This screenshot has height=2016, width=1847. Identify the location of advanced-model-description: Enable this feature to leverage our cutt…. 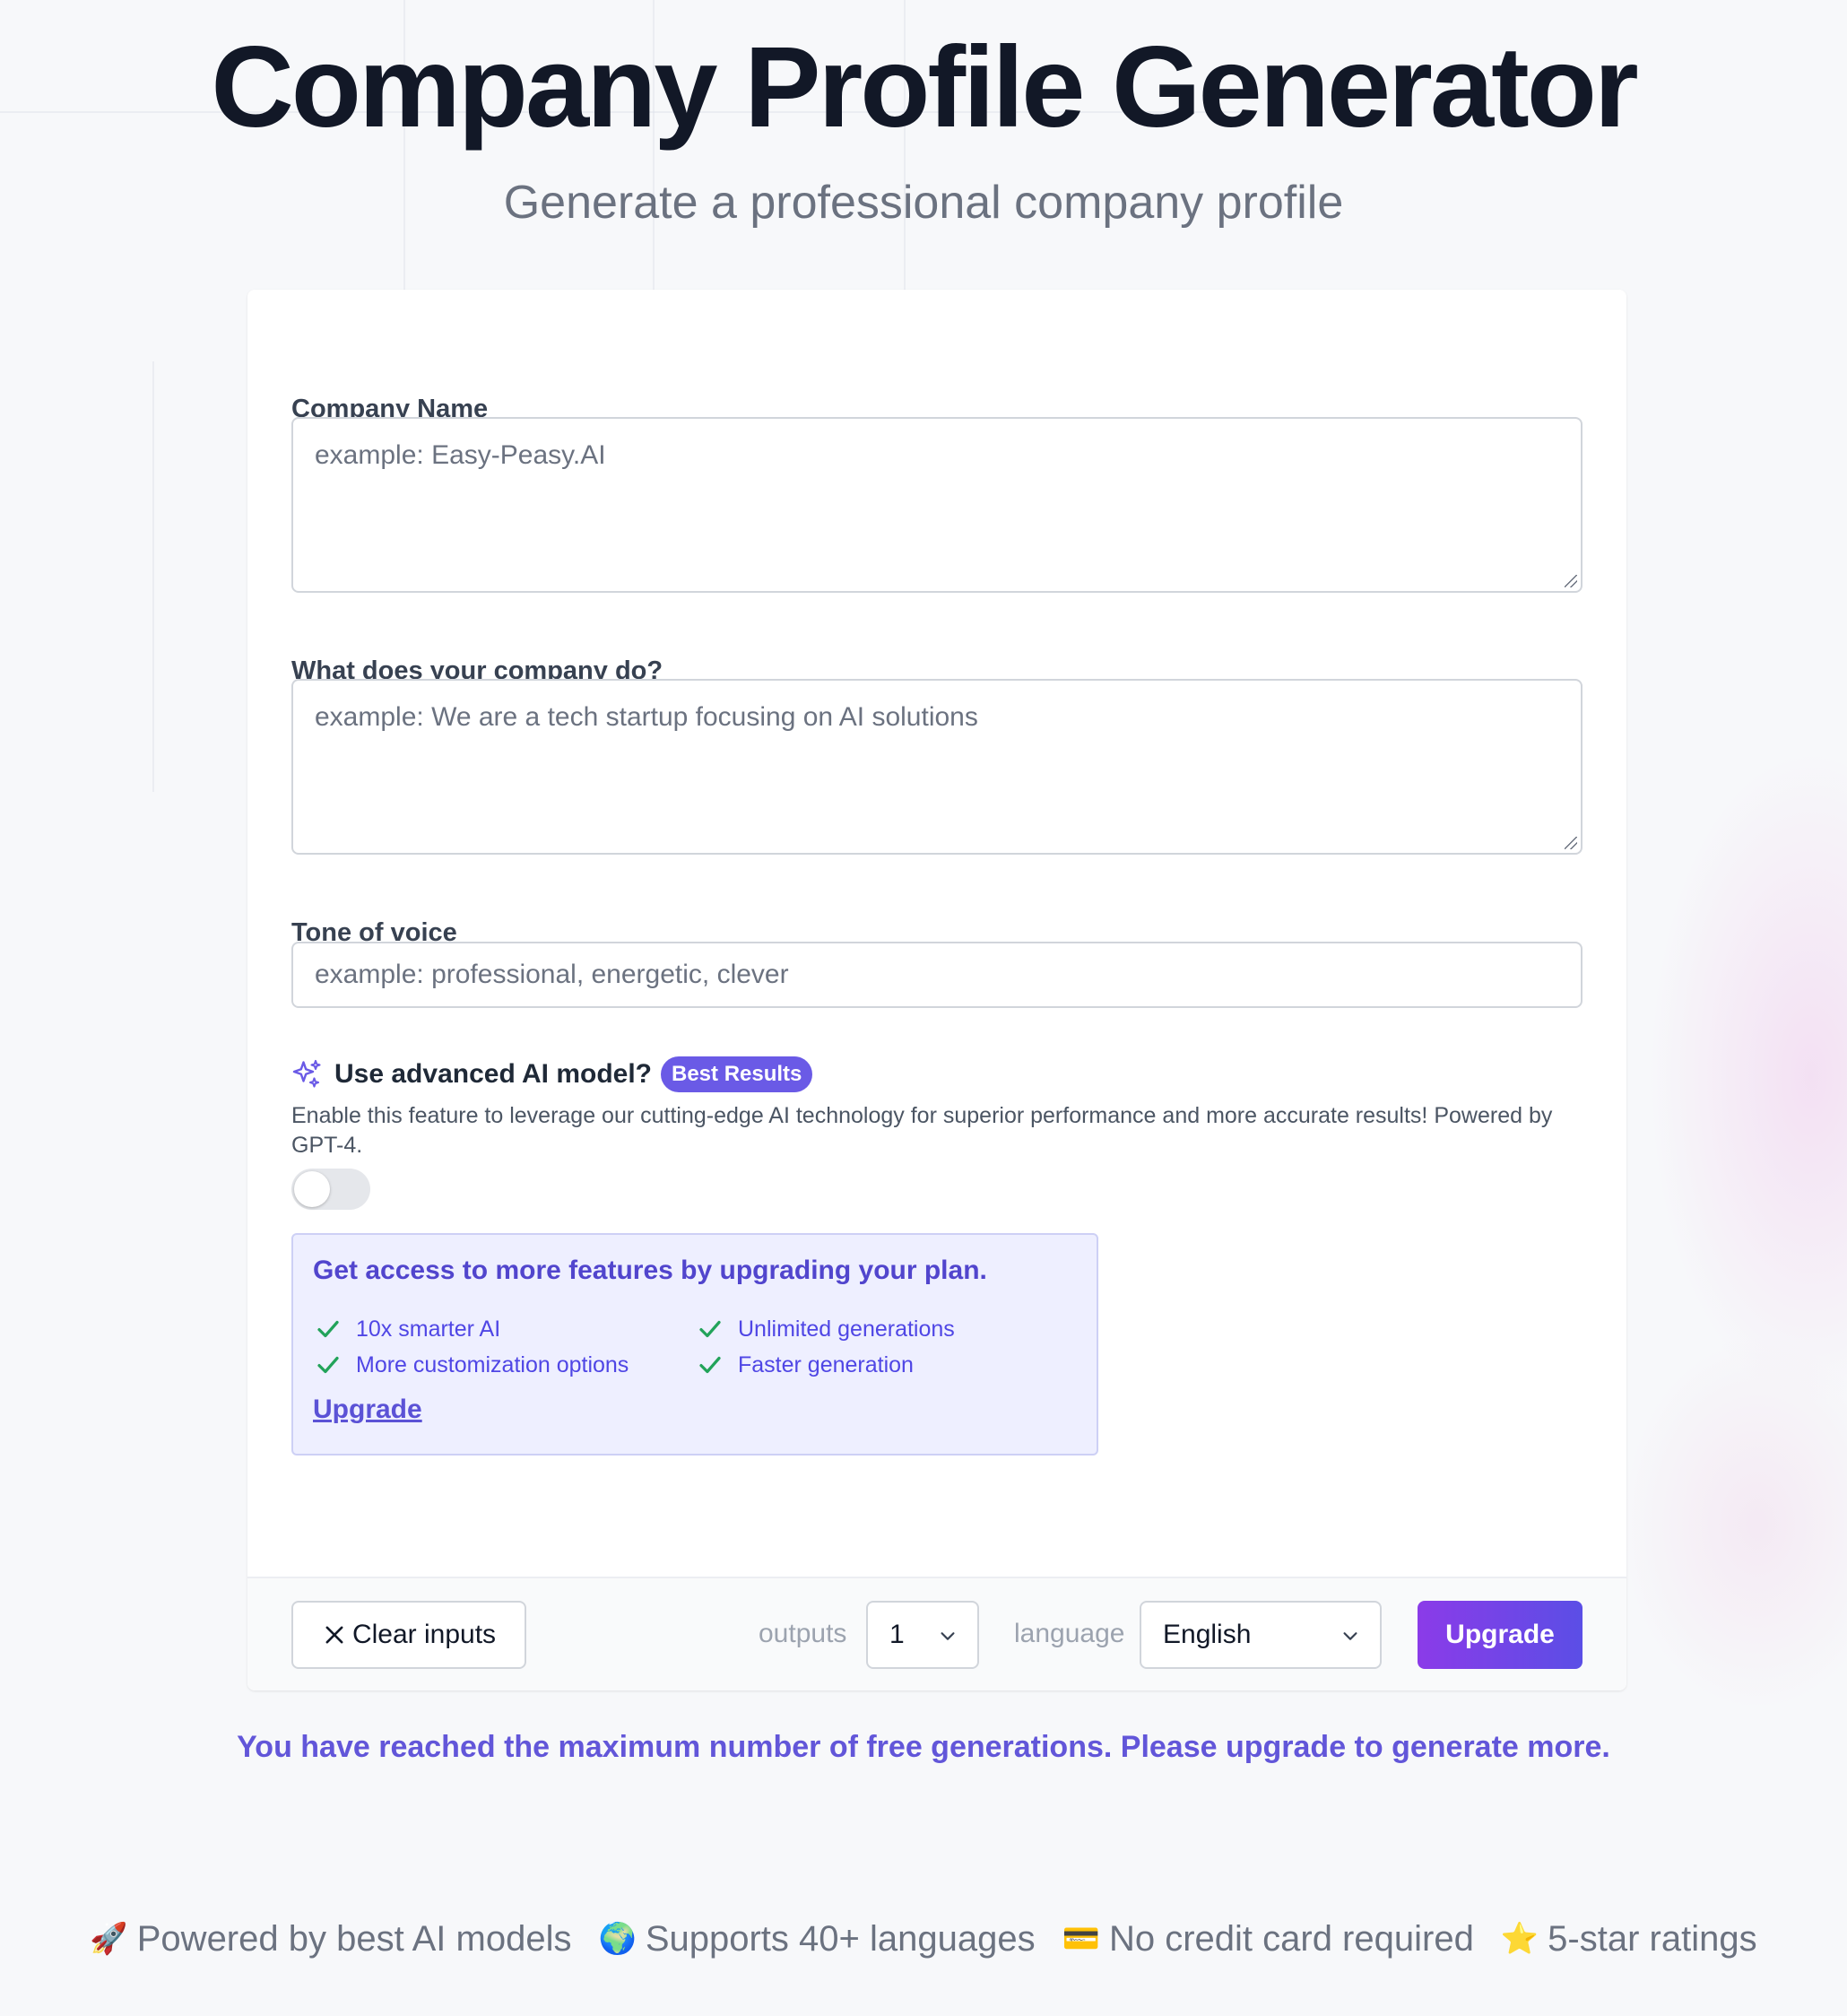
(922, 1130).